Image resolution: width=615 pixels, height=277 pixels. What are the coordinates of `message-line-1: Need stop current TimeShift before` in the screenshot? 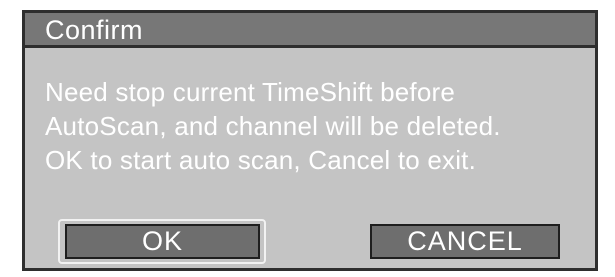 It's located at (250, 92).